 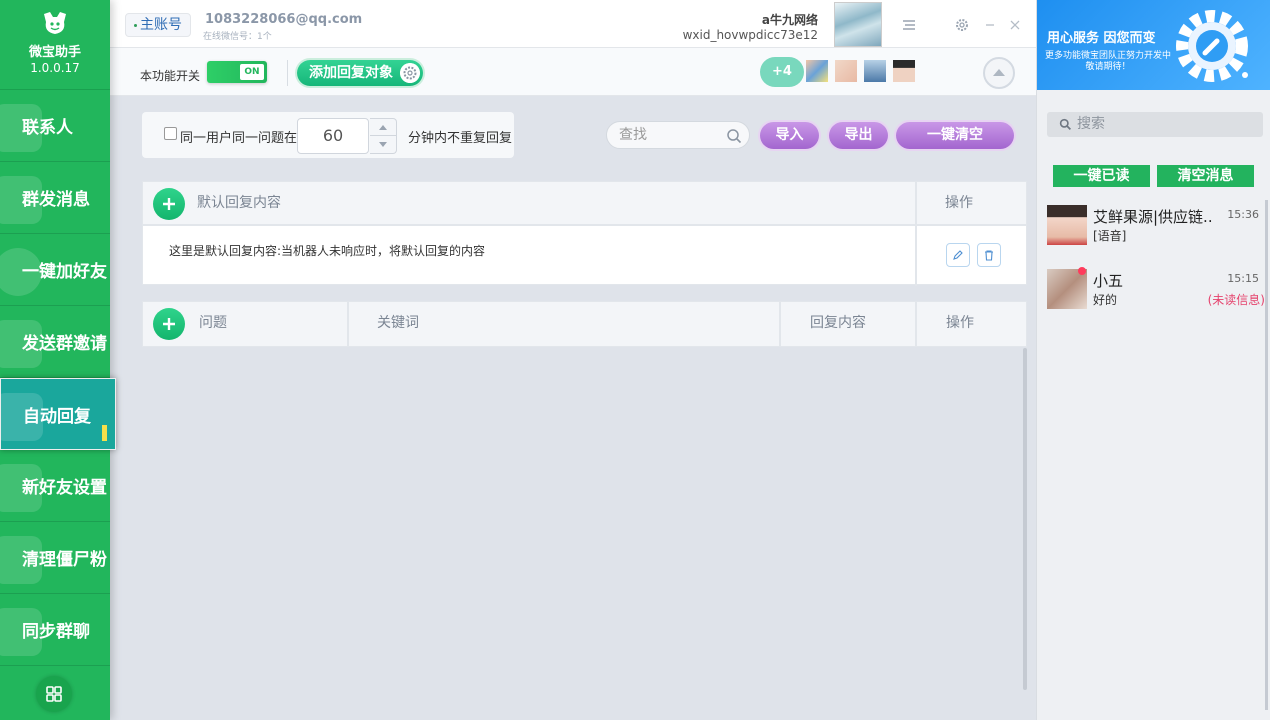 I want to click on sidebar-item-auto-reply: 自动回复, so click(x=58, y=414).